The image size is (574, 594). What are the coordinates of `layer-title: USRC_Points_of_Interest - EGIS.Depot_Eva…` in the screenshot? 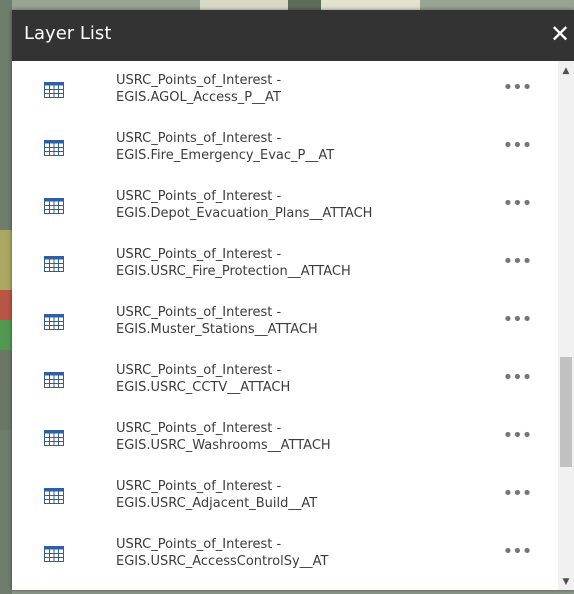 It's located at (301, 205).